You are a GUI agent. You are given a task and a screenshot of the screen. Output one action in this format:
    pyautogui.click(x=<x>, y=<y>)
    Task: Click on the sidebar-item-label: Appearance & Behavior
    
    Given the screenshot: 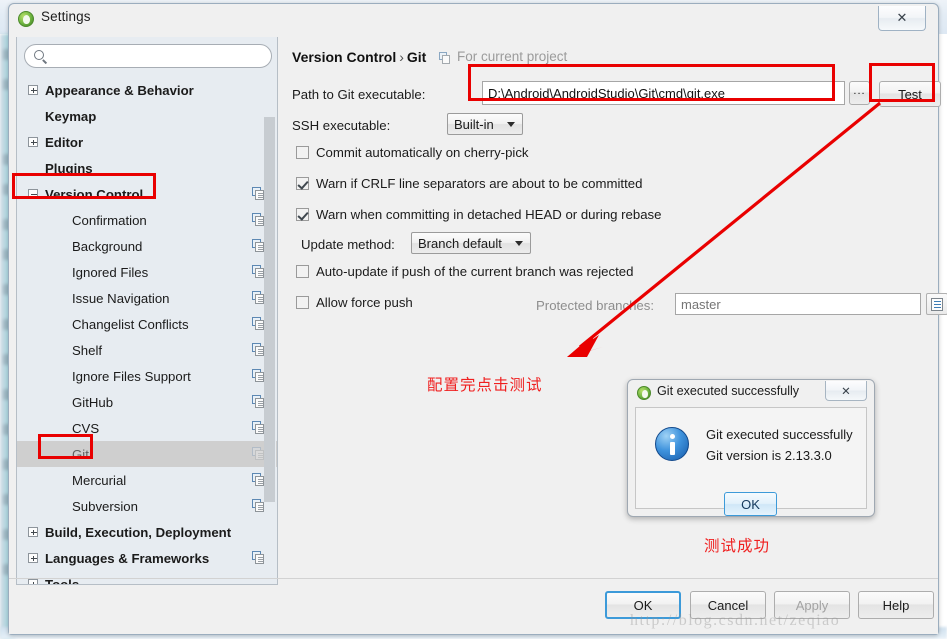 What is the action you would take?
    pyautogui.click(x=119, y=90)
    